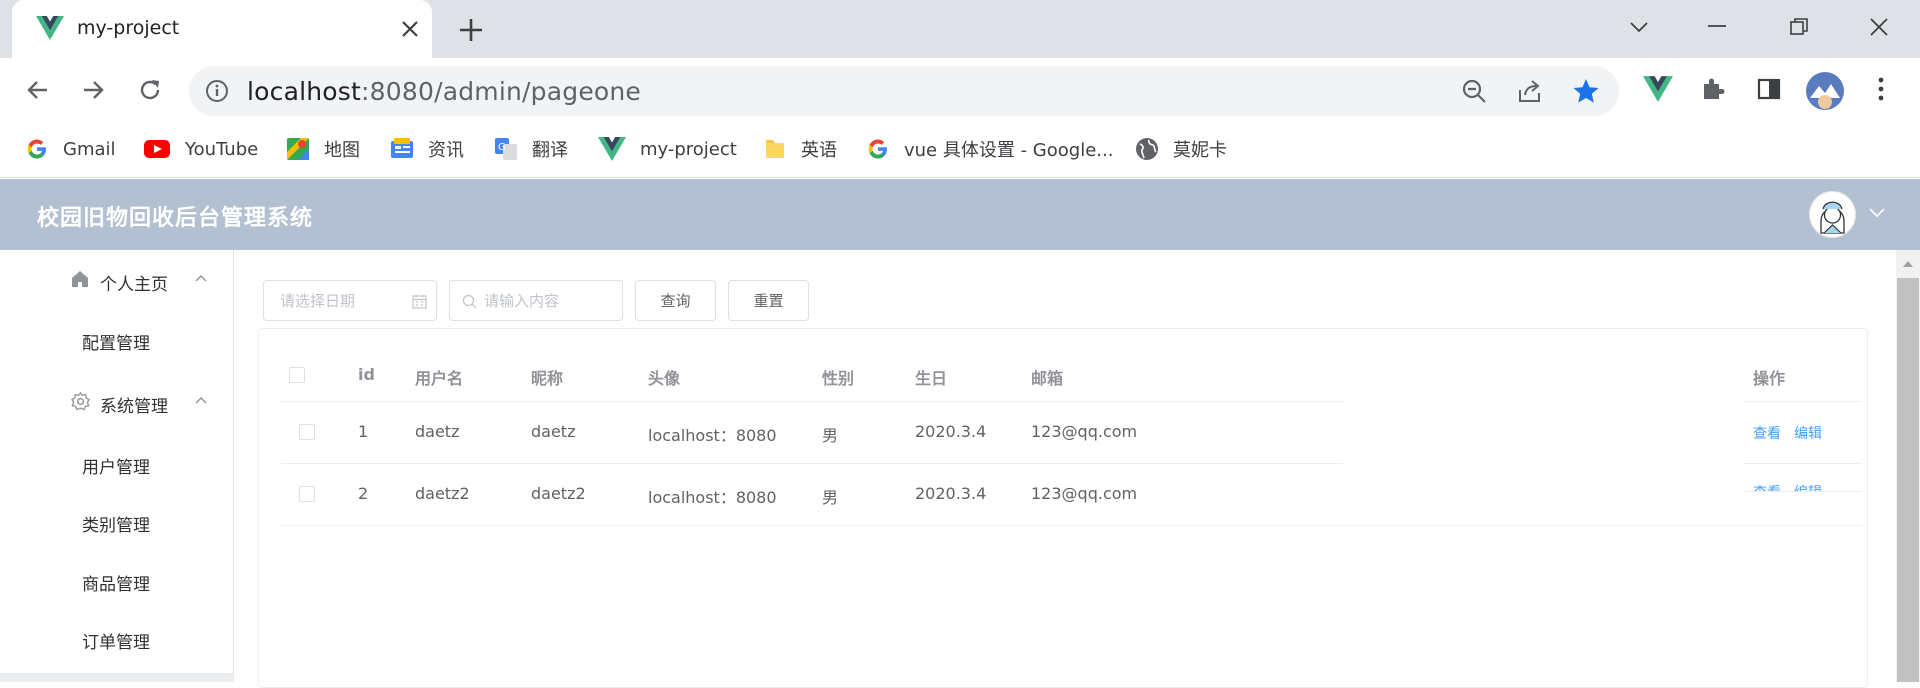 The image size is (1920, 688). Describe the element at coordinates (1047, 378) in the screenshot. I see `column-header-email: 邮箱` at that location.